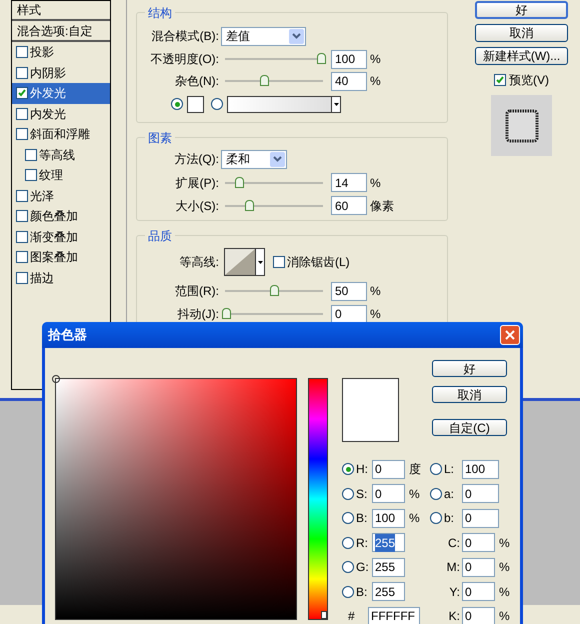  What do you see at coordinates (54, 31) in the screenshot?
I see `list-item: 混合选项:自定` at bounding box center [54, 31].